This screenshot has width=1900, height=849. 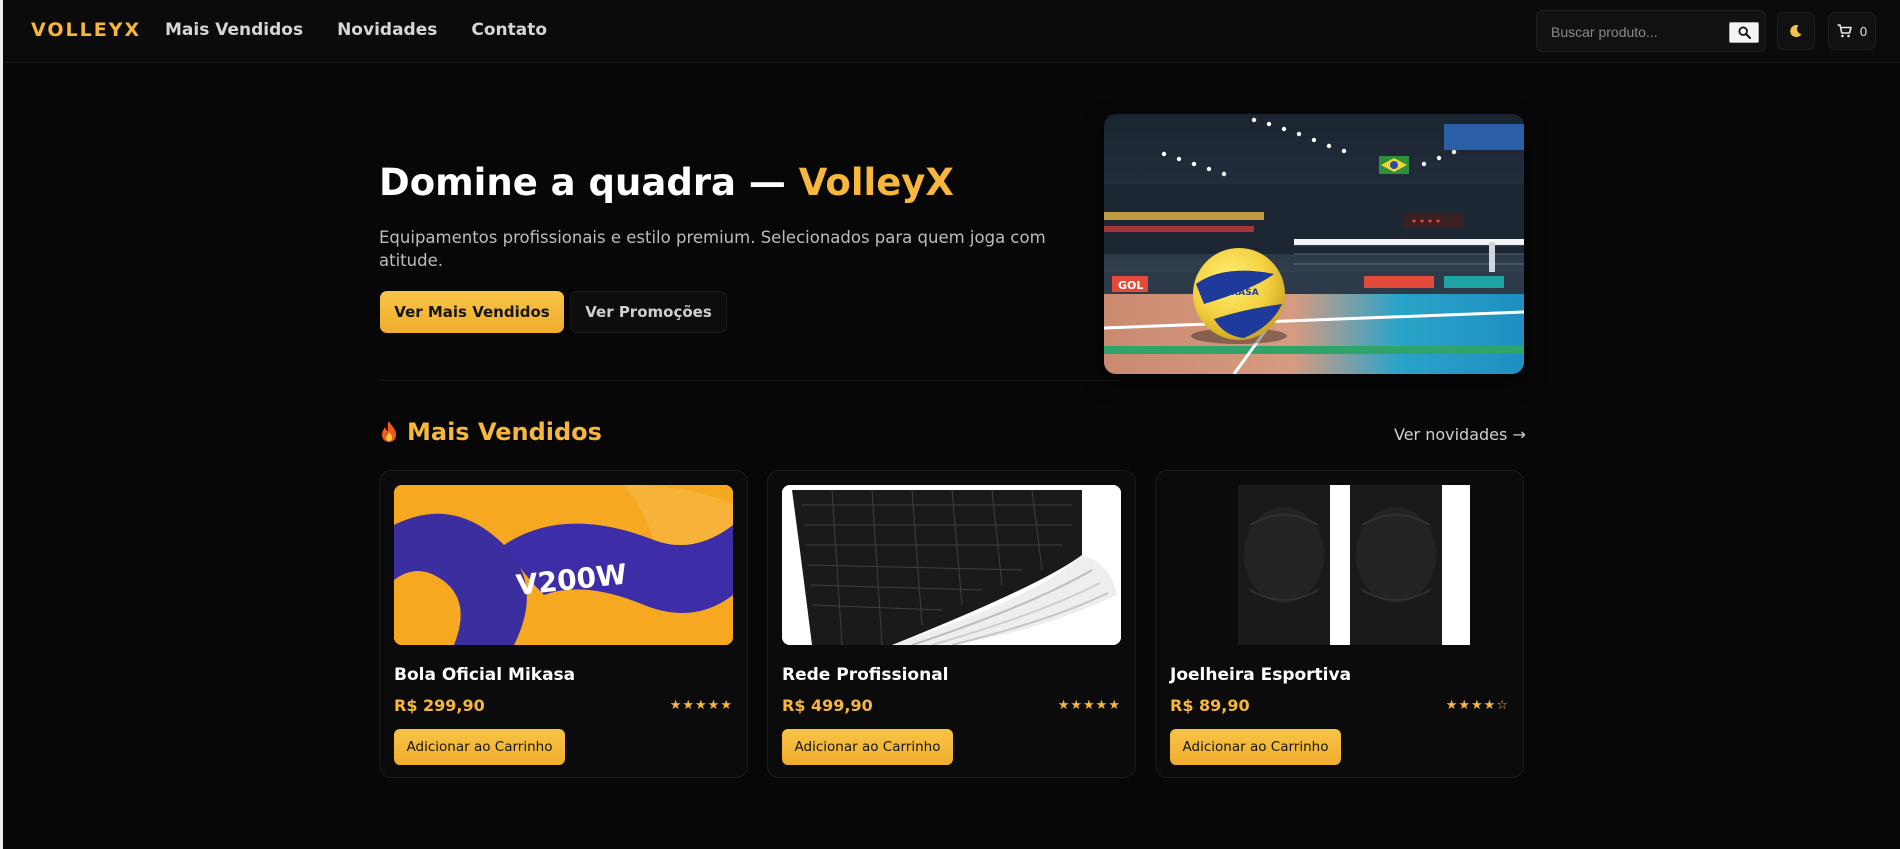 I want to click on product-name: Bola Oficial Mikasa, so click(x=485, y=675).